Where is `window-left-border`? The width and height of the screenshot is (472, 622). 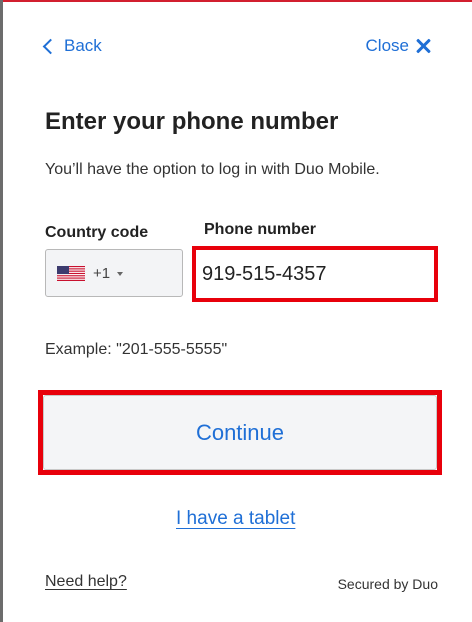
window-left-border is located at coordinates (1, 311).